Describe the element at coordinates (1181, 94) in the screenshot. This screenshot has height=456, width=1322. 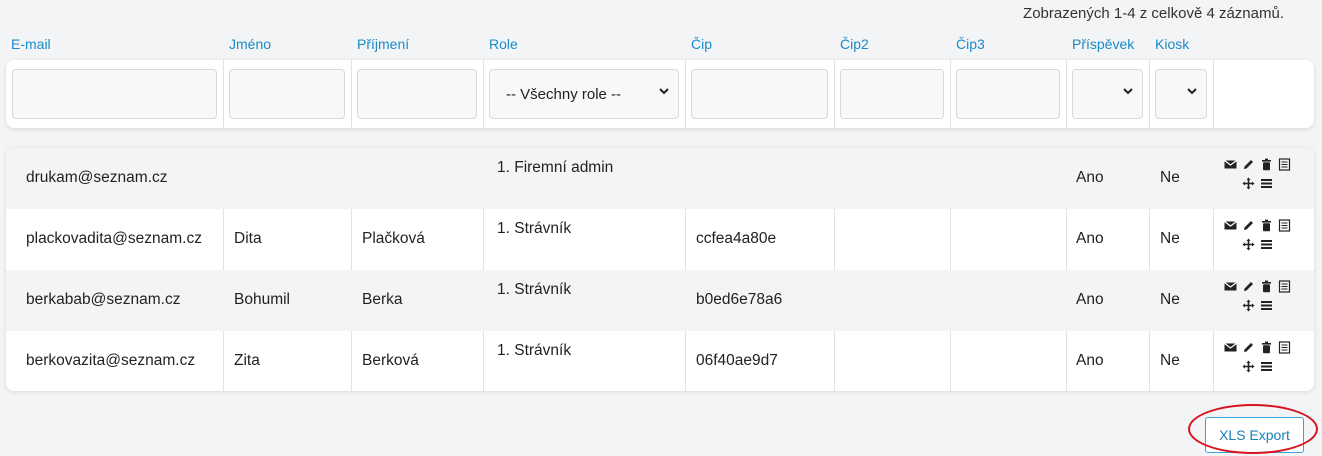
I see `kiosk-filter-select` at that location.